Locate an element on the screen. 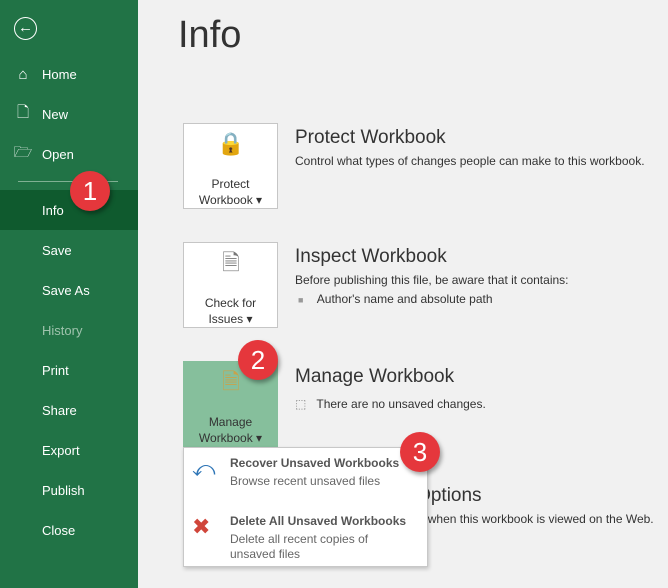 This screenshot has width=668, height=588. sidebar-item-save-as: Save As is located at coordinates (69, 290).